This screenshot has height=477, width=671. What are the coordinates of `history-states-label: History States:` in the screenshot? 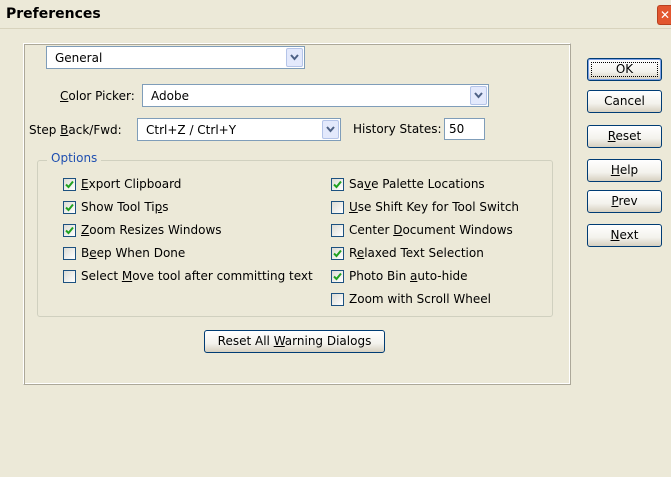 It's located at (397, 129).